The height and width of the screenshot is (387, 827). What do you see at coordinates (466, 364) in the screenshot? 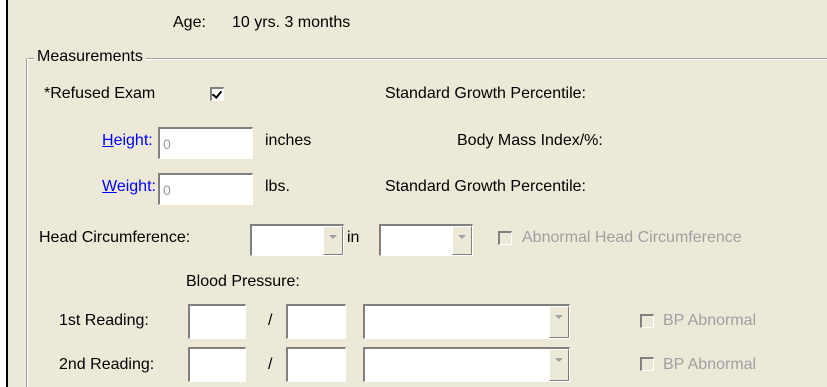
I see `bp-reading-2-position-combo` at bounding box center [466, 364].